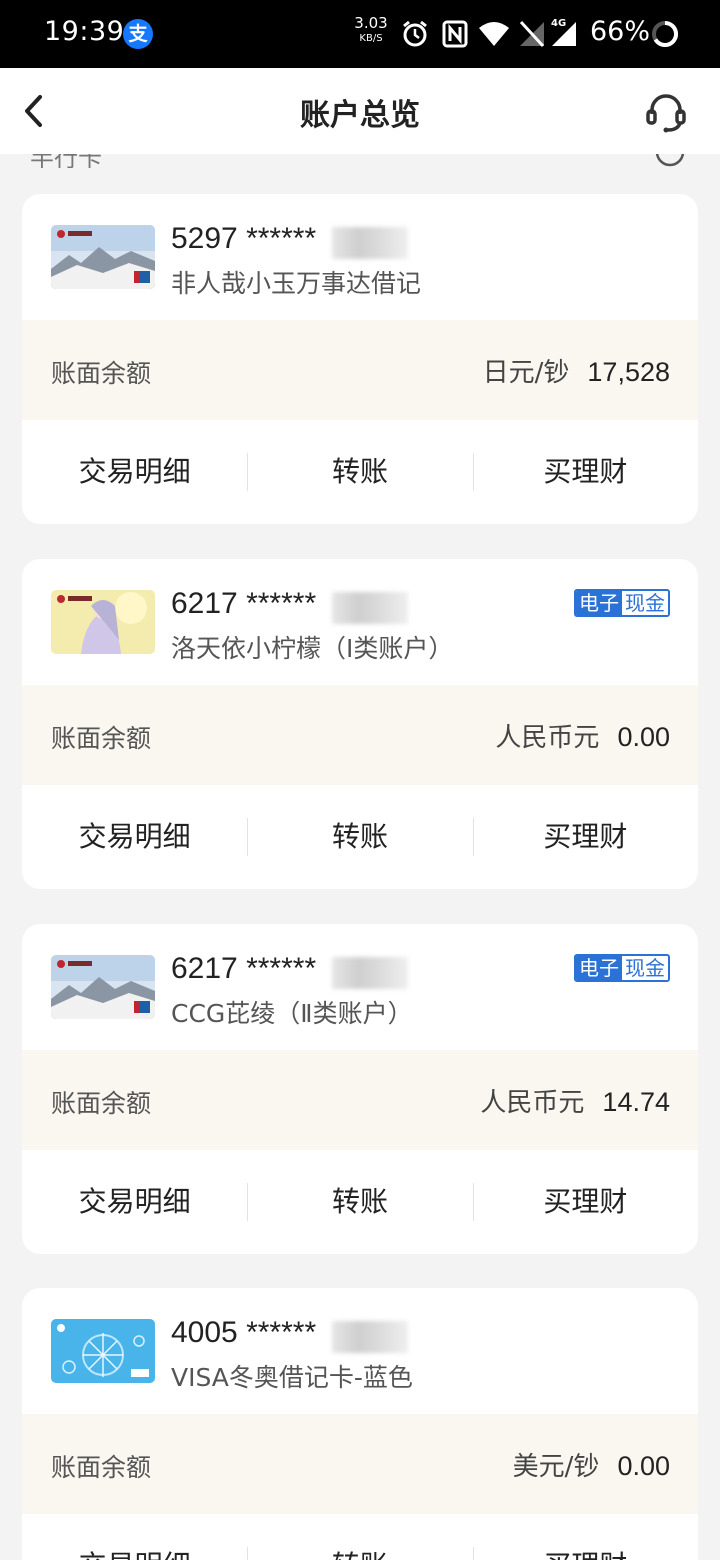 The width and height of the screenshot is (720, 1560). Describe the element at coordinates (666, 112) in the screenshot. I see `customer-service-headset-icon` at that location.